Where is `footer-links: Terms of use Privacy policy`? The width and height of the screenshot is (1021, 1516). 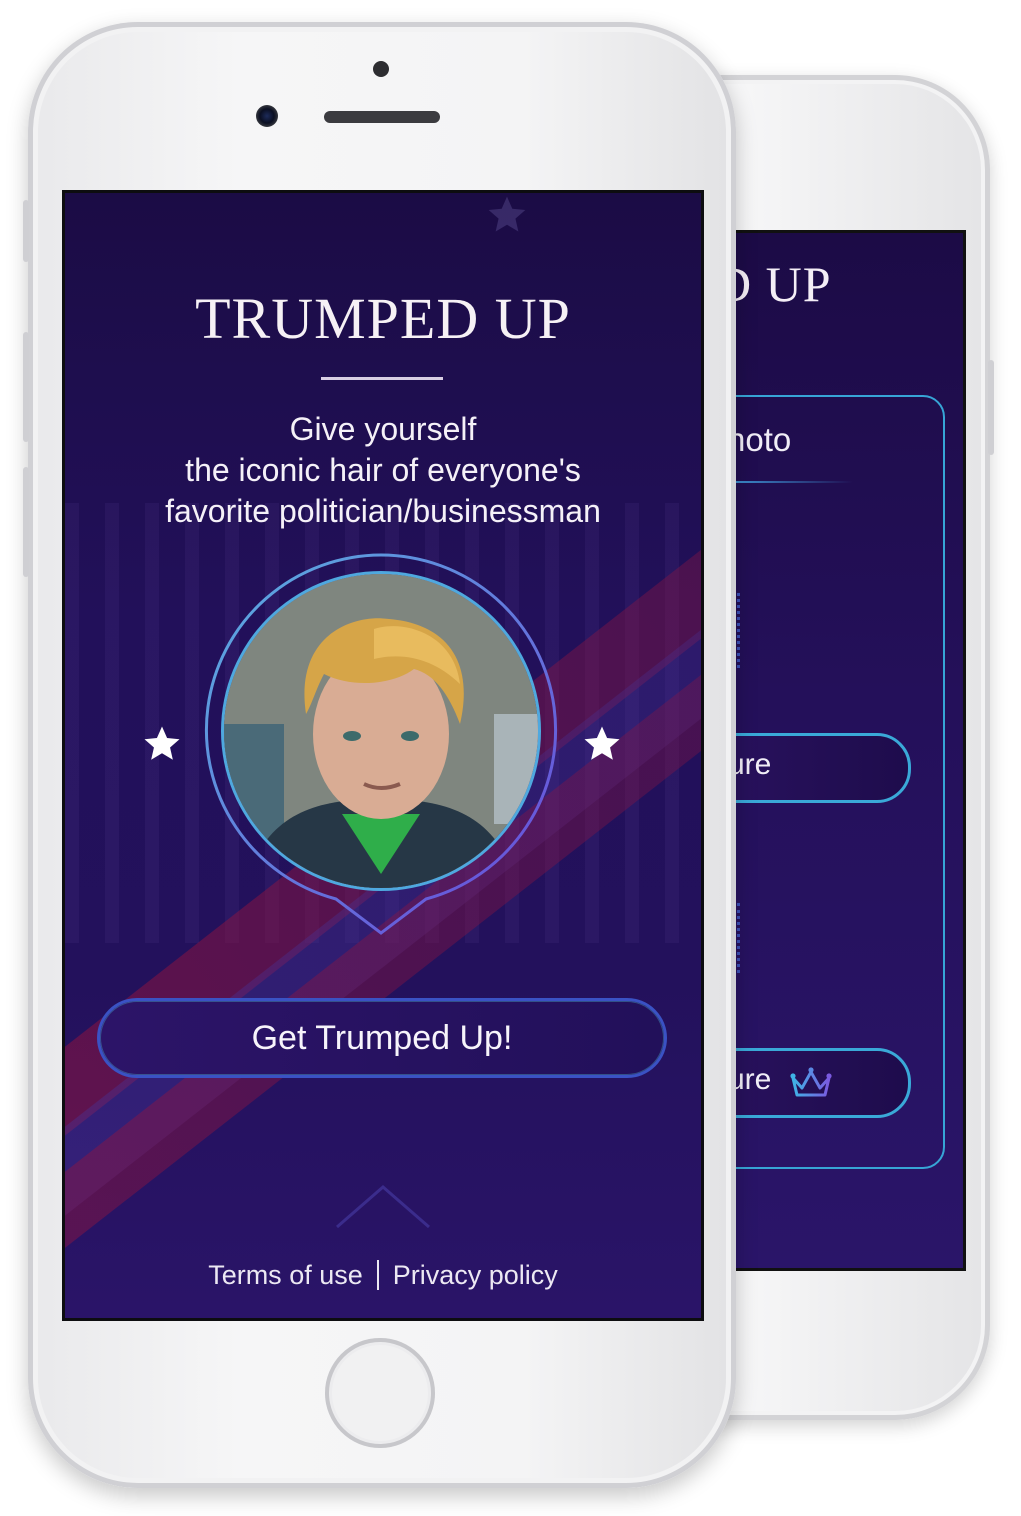 footer-links: Terms of use Privacy policy is located at coordinates (383, 1275).